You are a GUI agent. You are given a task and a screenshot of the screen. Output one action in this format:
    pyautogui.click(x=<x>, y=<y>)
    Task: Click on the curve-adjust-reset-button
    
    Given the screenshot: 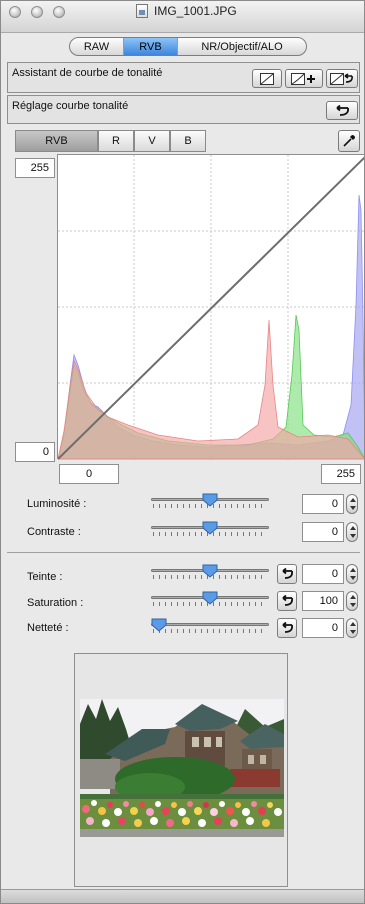 What is the action you would take?
    pyautogui.click(x=342, y=110)
    